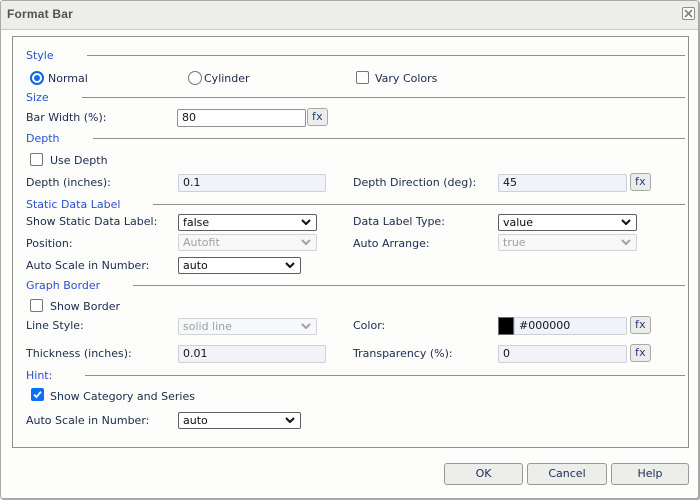 The width and height of the screenshot is (700, 500). What do you see at coordinates (37, 97) in the screenshot?
I see `section-size-label: Size` at bounding box center [37, 97].